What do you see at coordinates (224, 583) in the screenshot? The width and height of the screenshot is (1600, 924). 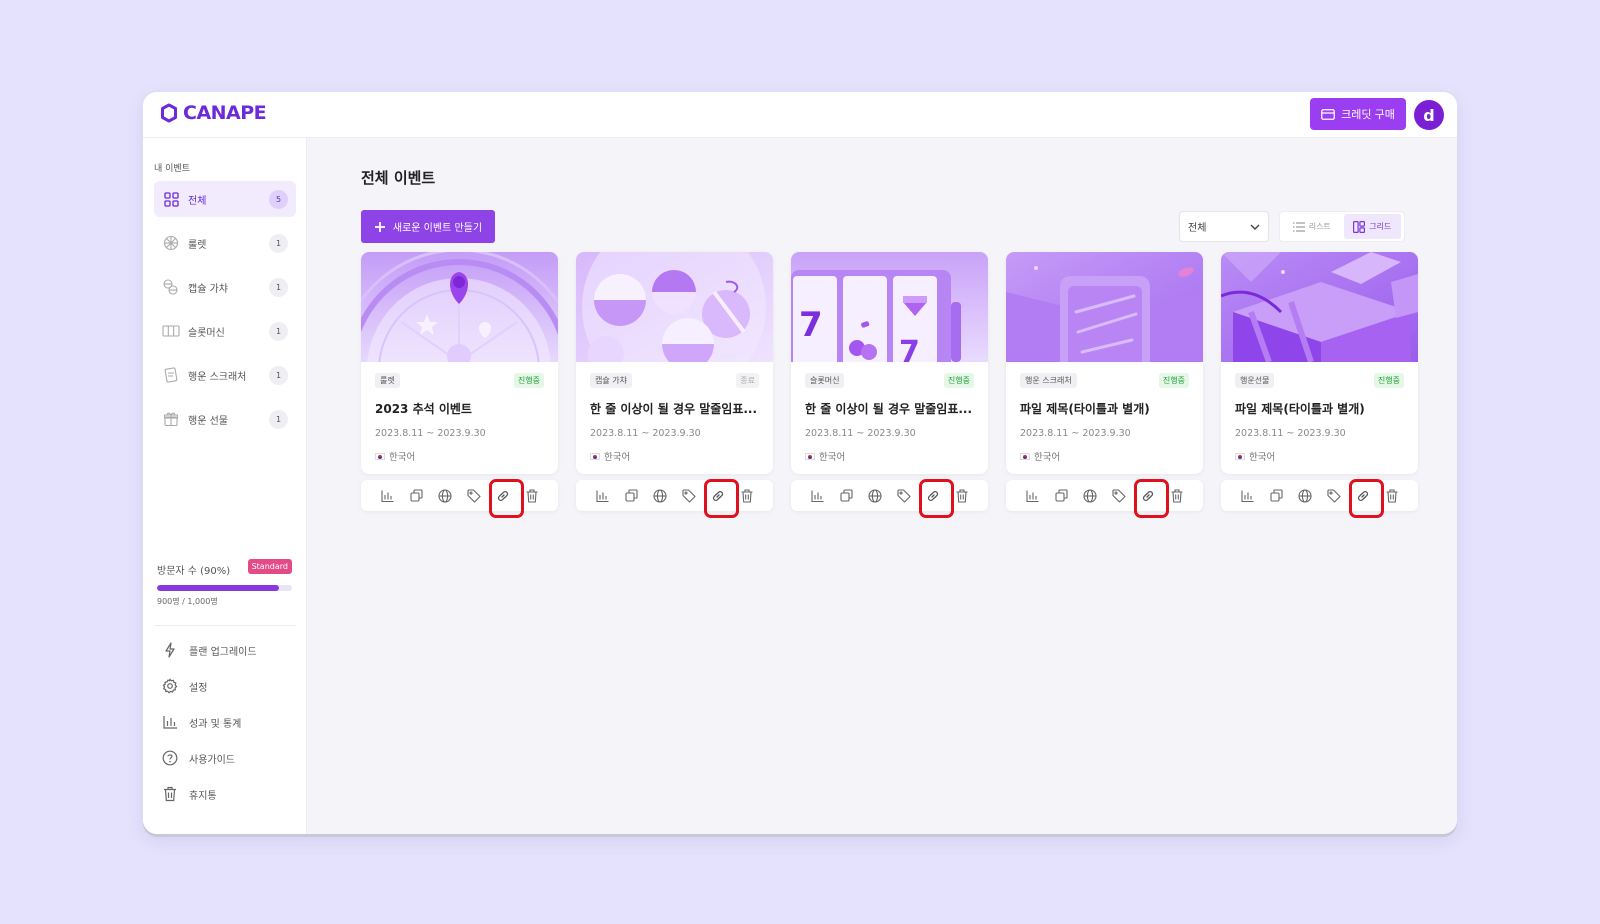 I see `visitor-usage: 방문자 수 (90%) Standard 900명 / 1,000명` at bounding box center [224, 583].